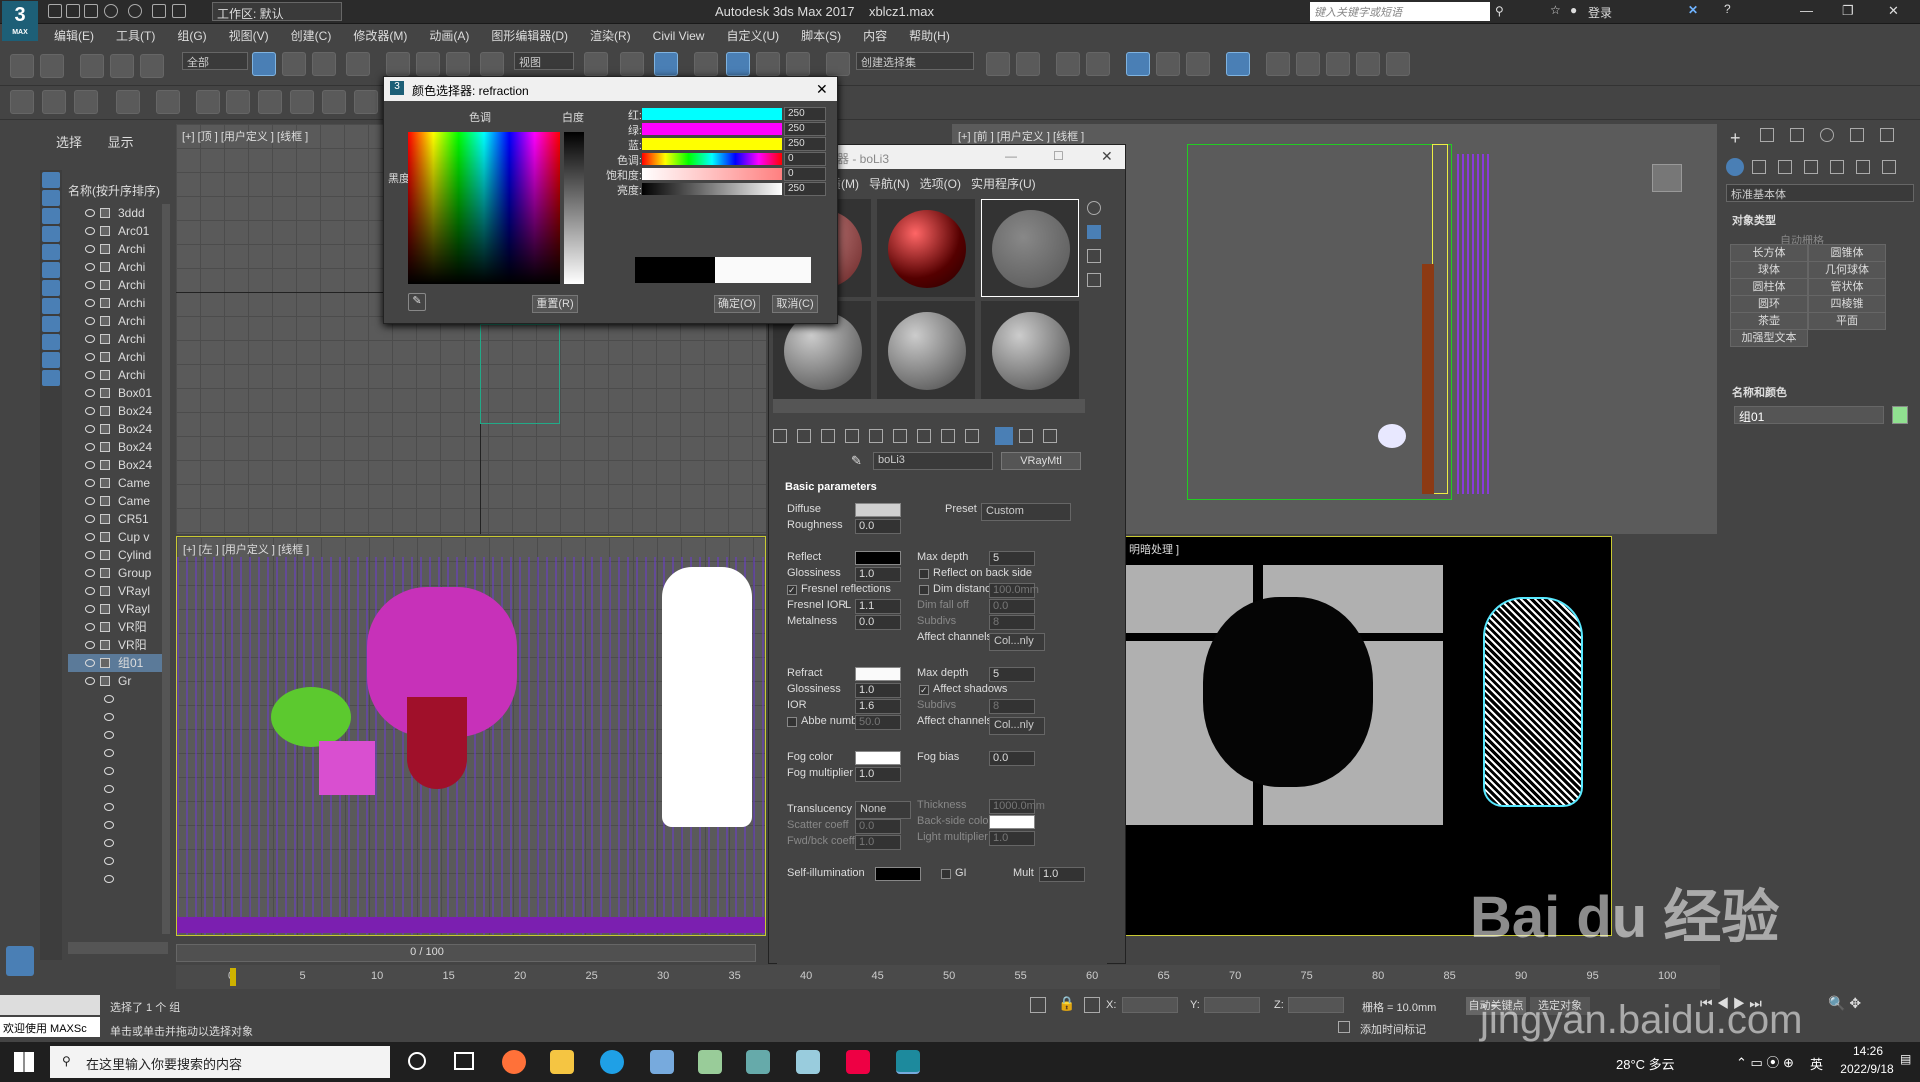  Describe the element at coordinates (118, 591) in the screenshot. I see `scene-tree-item: VRayl` at that location.